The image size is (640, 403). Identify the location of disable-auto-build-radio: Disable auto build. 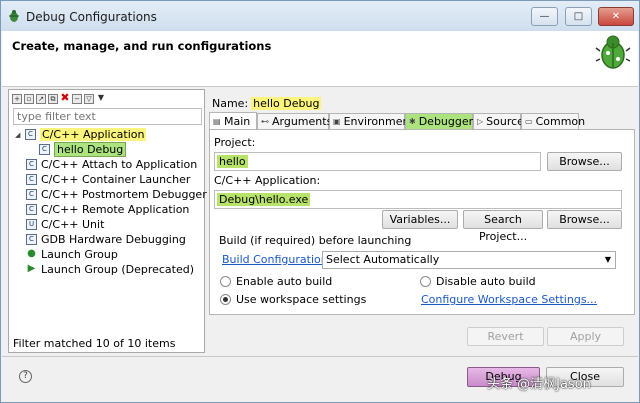
(478, 281).